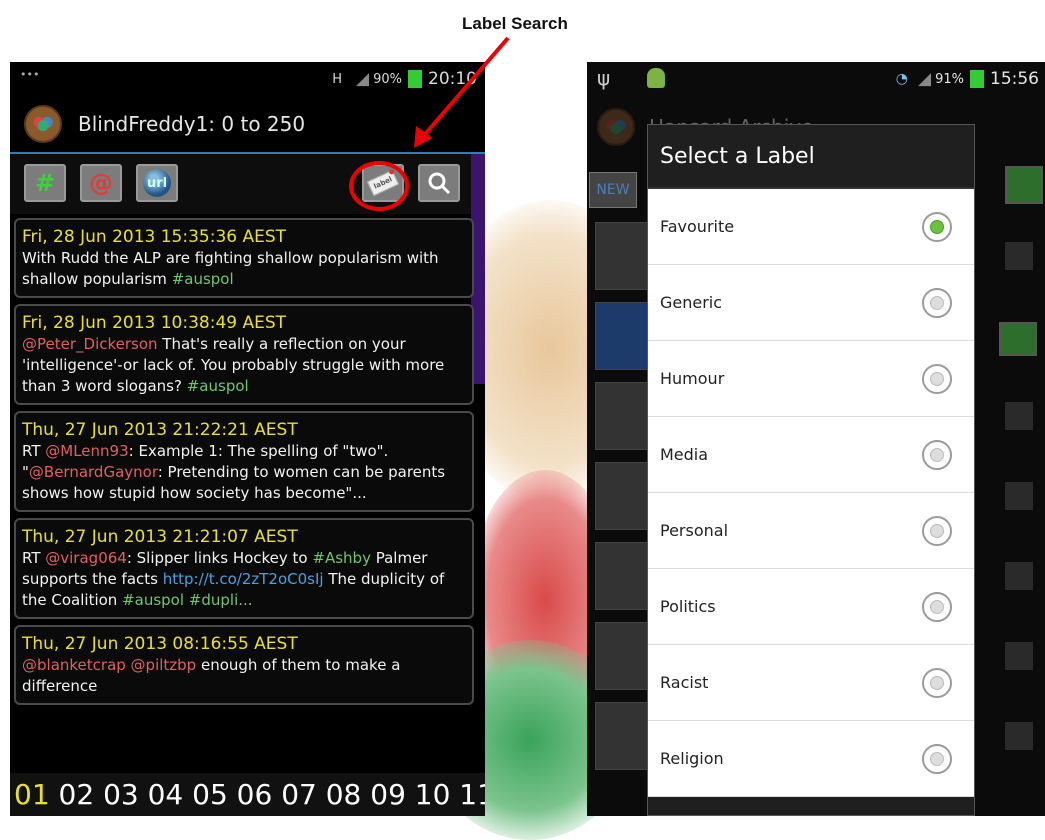 This screenshot has height=840, width=1045. Describe the element at coordinates (34, 451) in the screenshot. I see `tweet-text: RT` at that location.